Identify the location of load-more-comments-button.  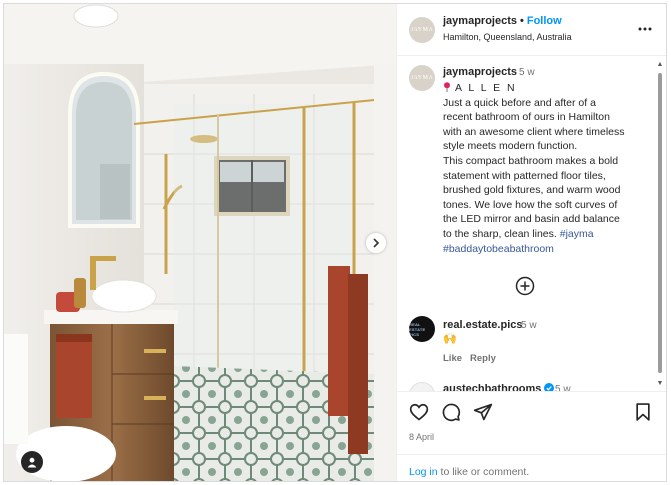
(525, 286).